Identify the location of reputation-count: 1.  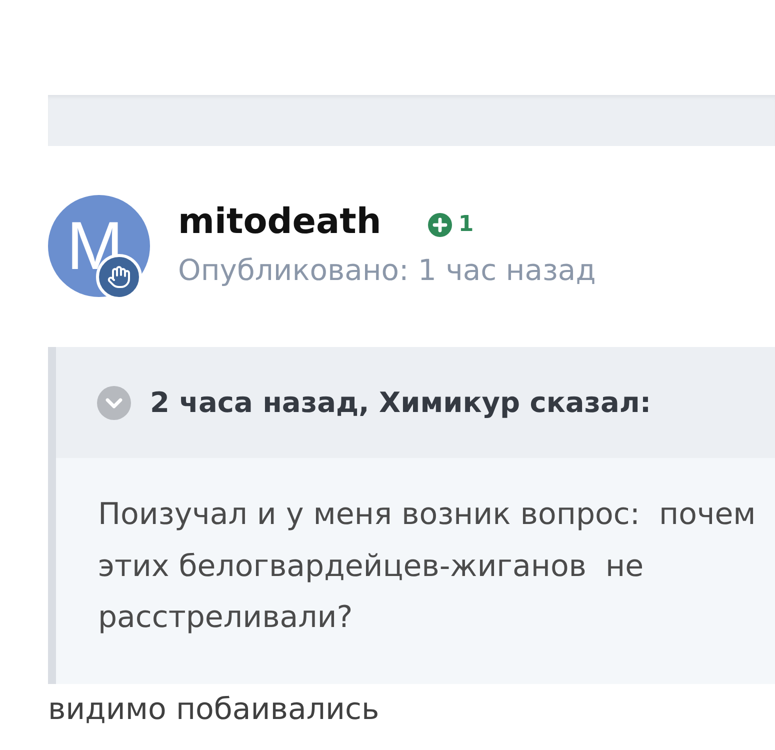
(466, 225).